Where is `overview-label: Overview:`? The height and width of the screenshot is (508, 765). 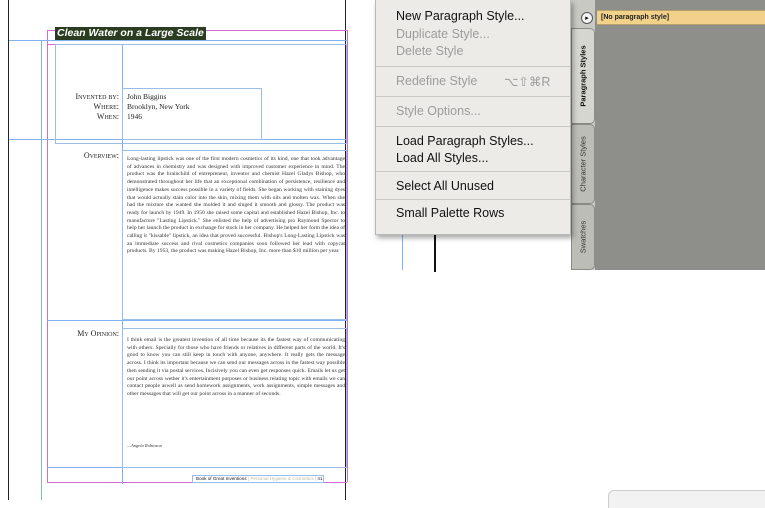 overview-label: Overview: is located at coordinates (101, 155).